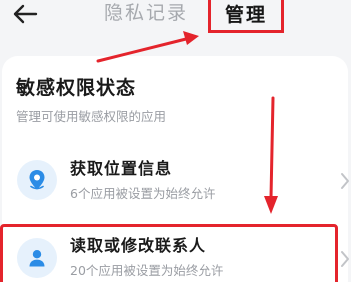 The image size is (351, 282). I want to click on tab-privacy-records: 隐私记录, so click(146, 13).